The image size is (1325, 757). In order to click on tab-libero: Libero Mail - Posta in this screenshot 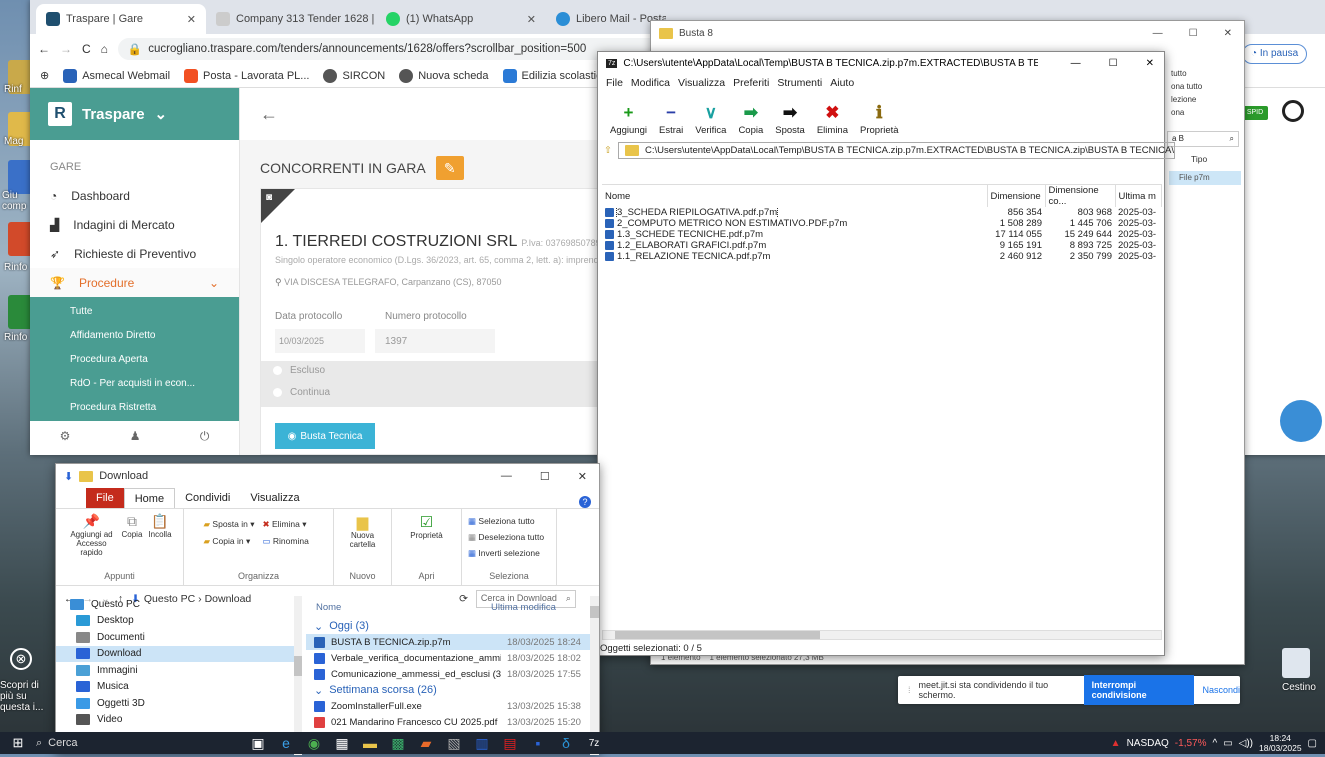, I will do `click(606, 19)`.